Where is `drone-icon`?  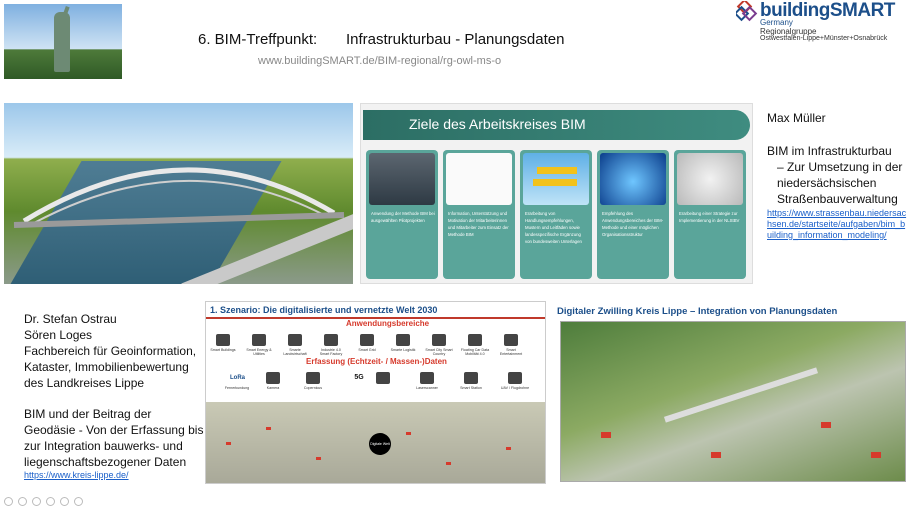
drone-icon is located at coordinates (515, 378).